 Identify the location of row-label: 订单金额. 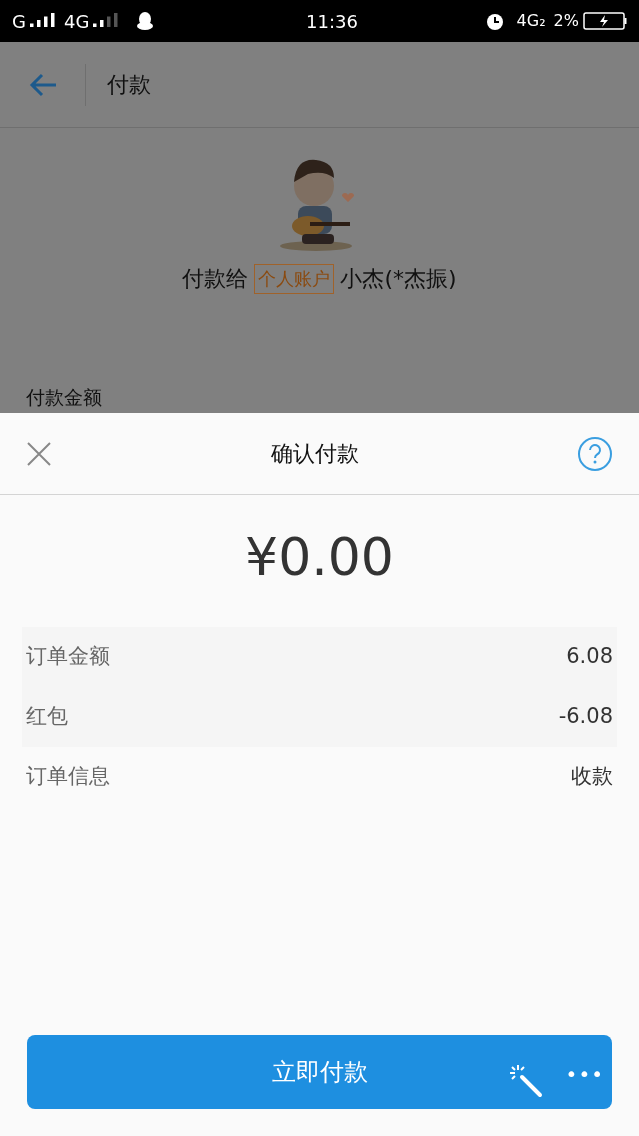
(68, 657).